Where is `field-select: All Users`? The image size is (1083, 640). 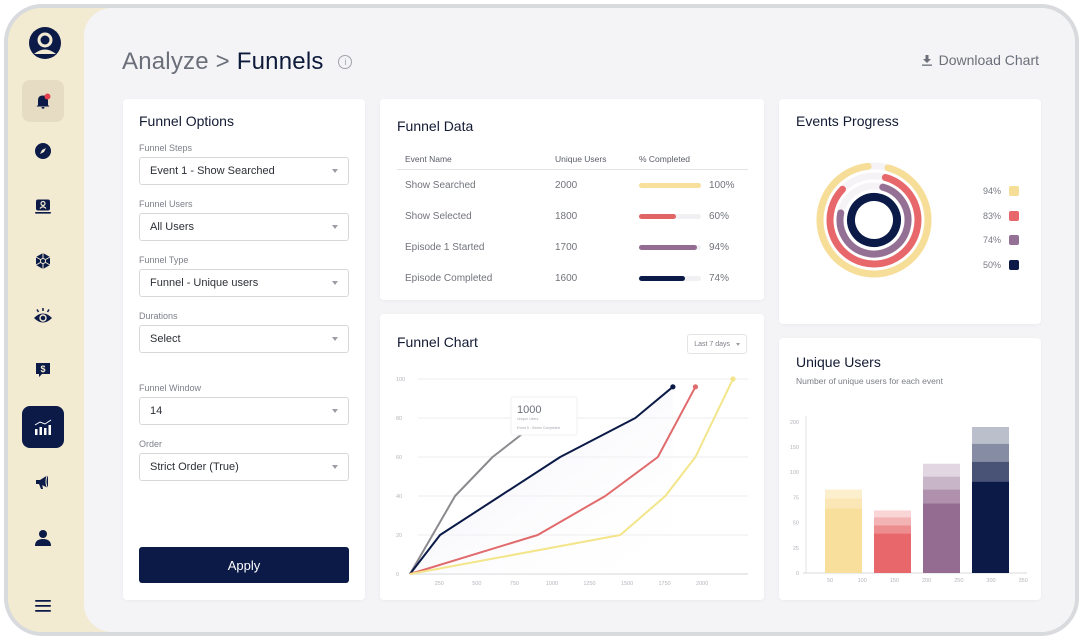
field-select: All Users is located at coordinates (244, 227).